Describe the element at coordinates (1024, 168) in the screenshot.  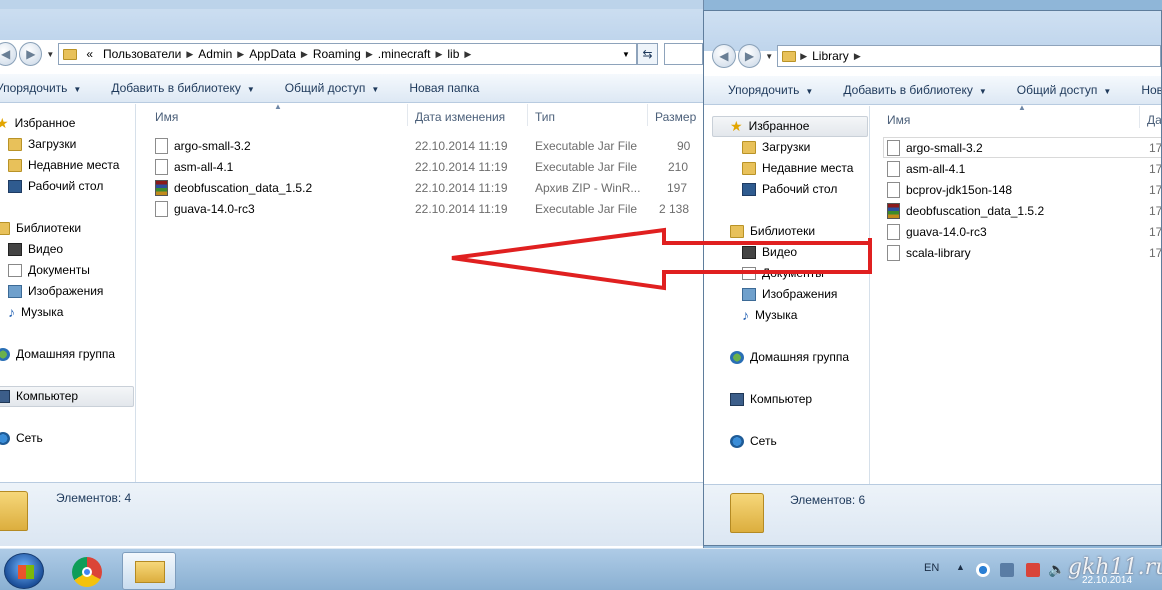
I see `file-row: asm-all-4.1 17.` at that location.